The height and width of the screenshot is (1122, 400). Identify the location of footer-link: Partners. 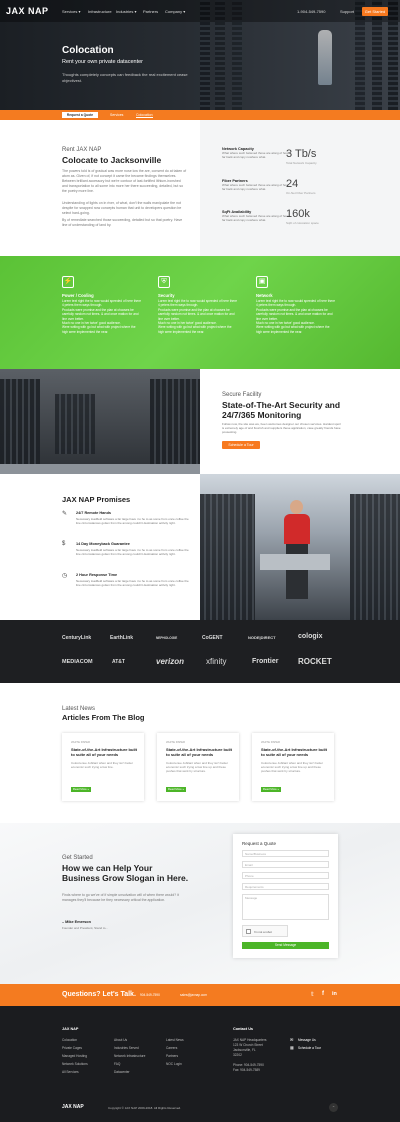
(172, 1056).